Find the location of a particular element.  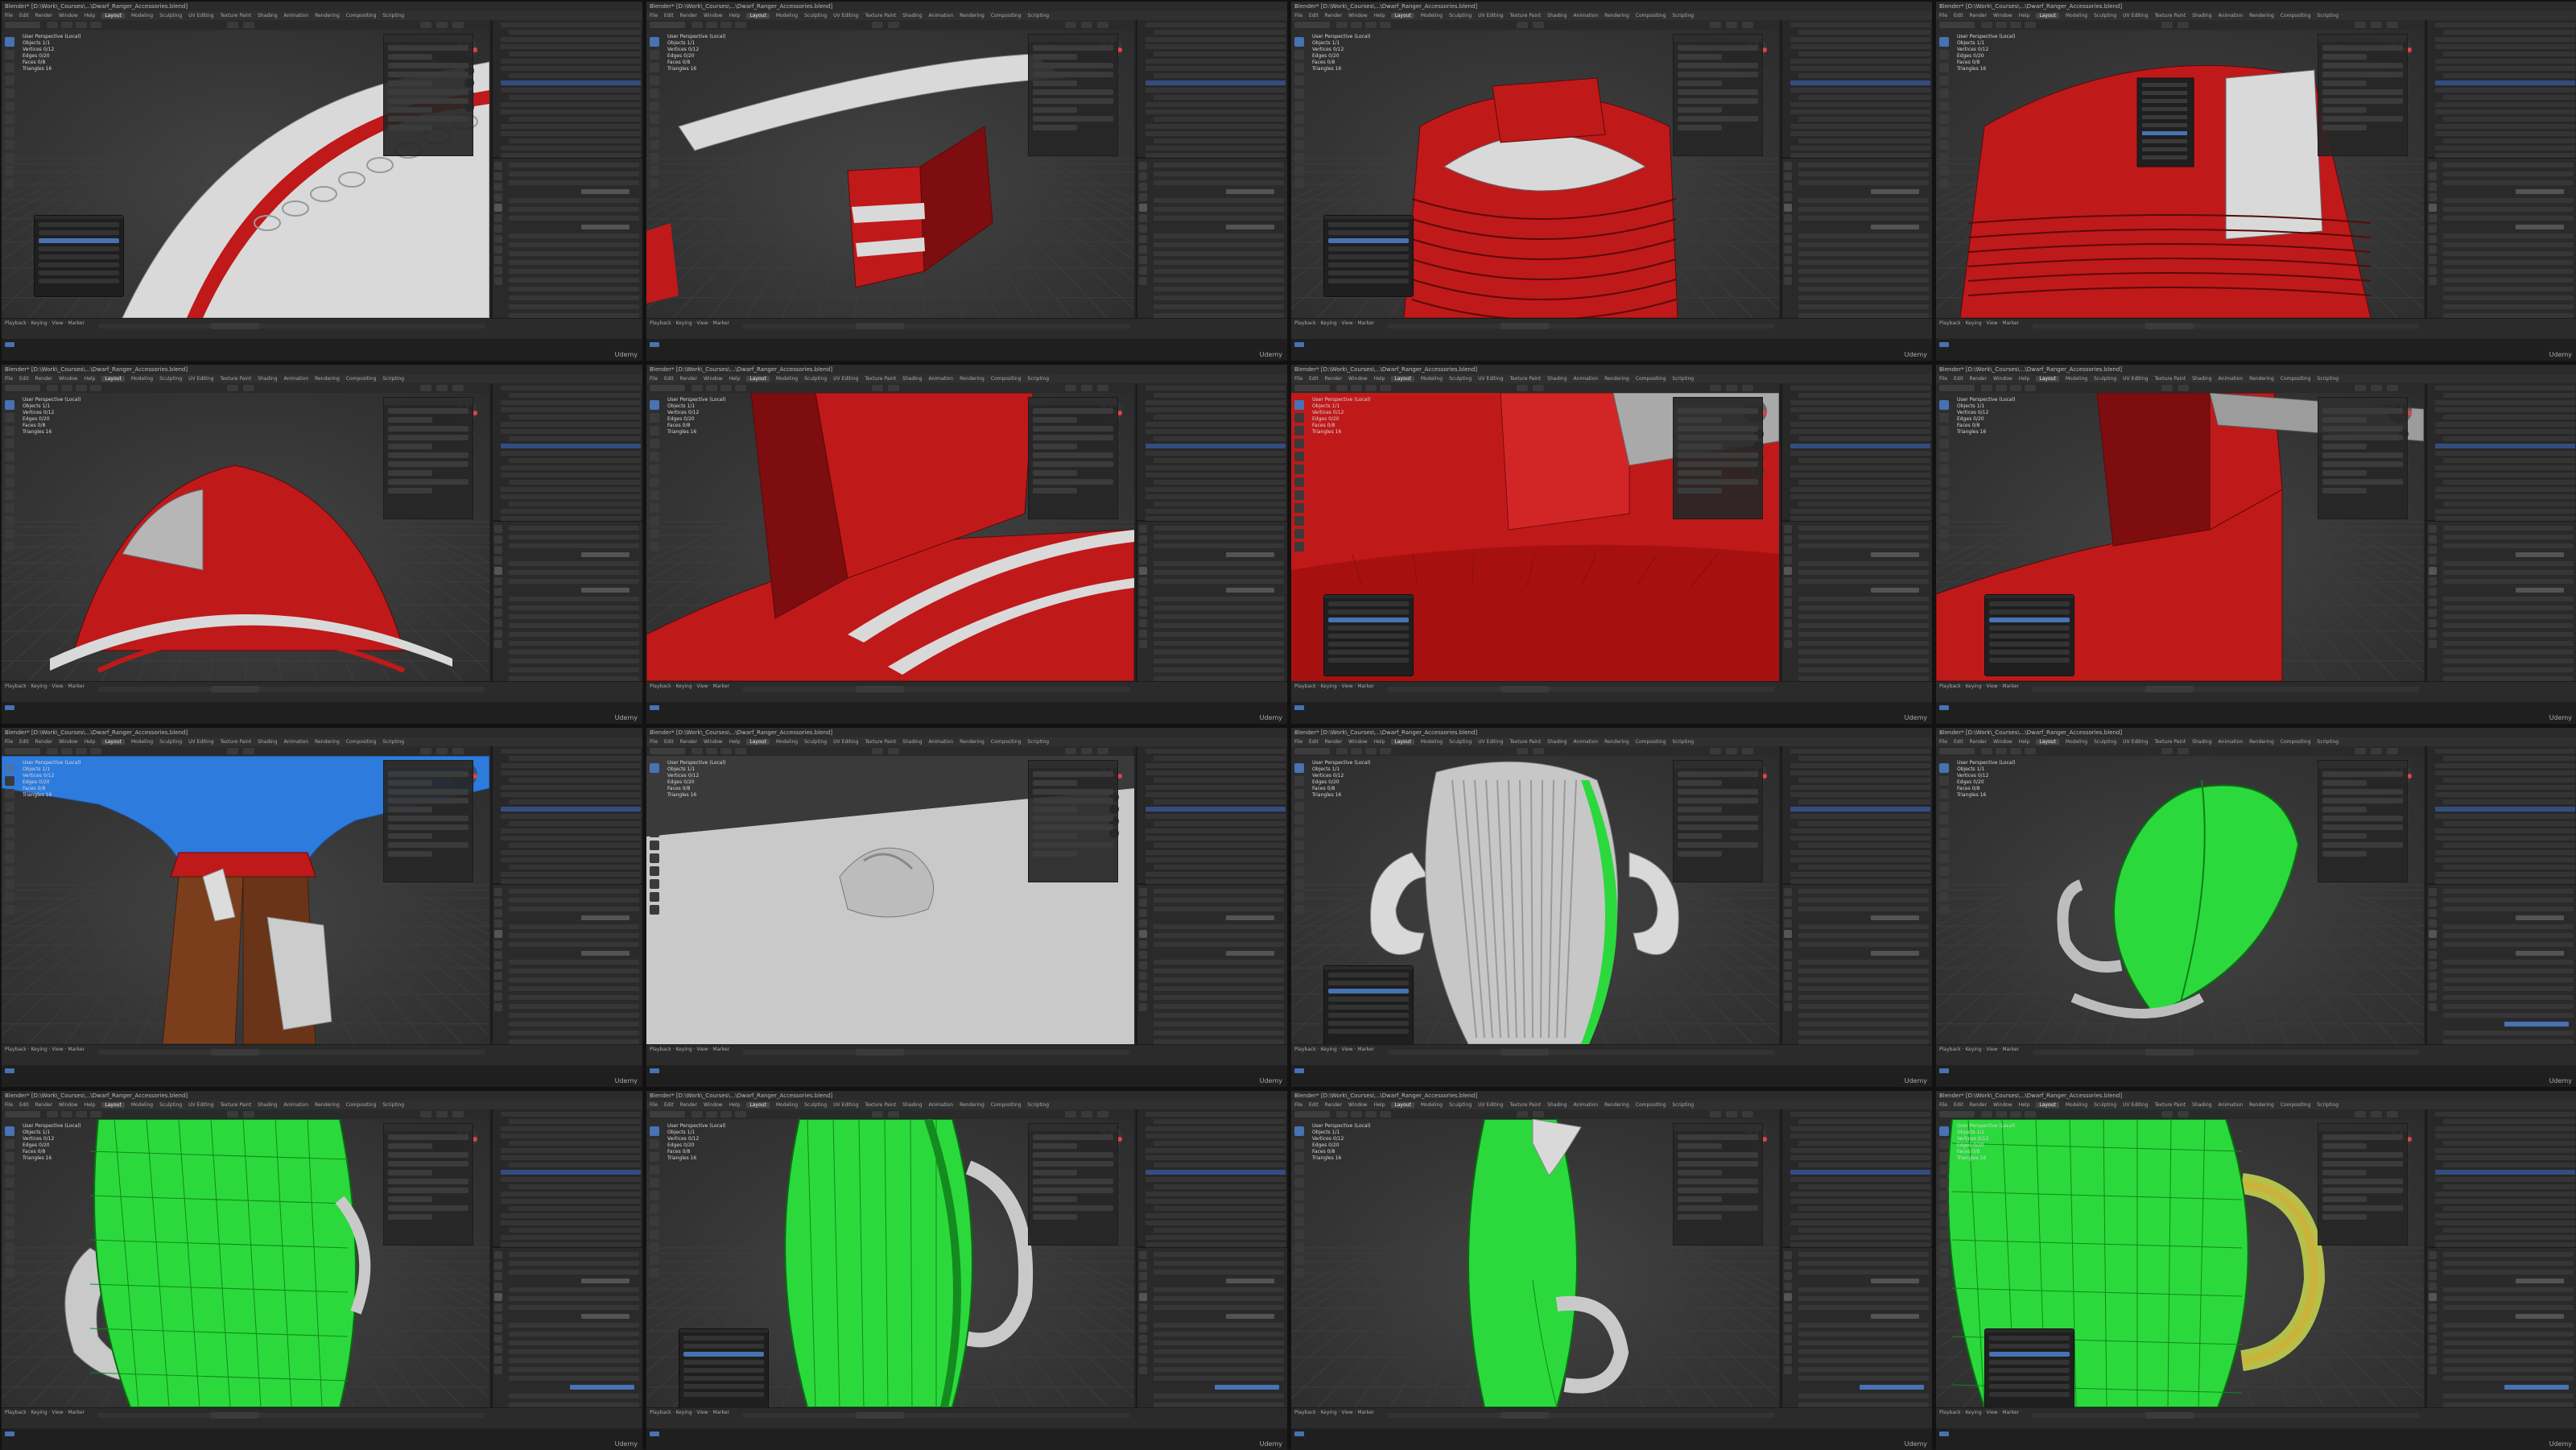

select-box-icon is located at coordinates (654, 1131).